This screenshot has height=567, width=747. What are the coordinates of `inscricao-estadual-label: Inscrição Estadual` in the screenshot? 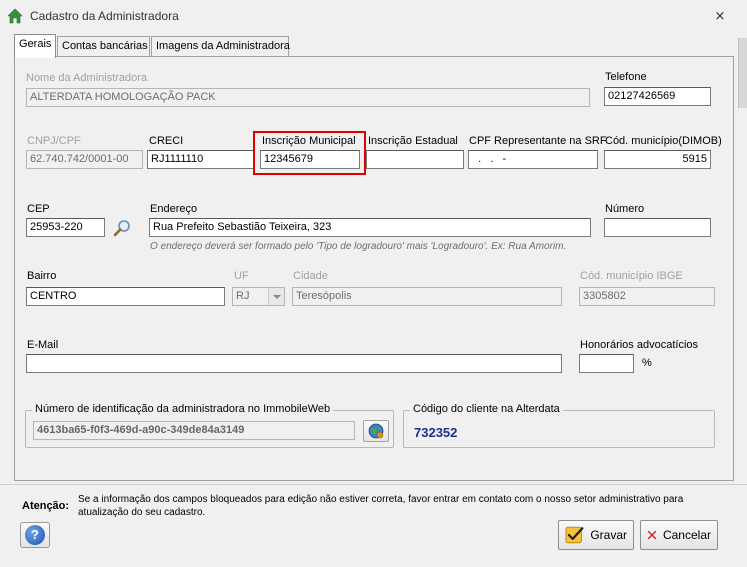 It's located at (413, 141).